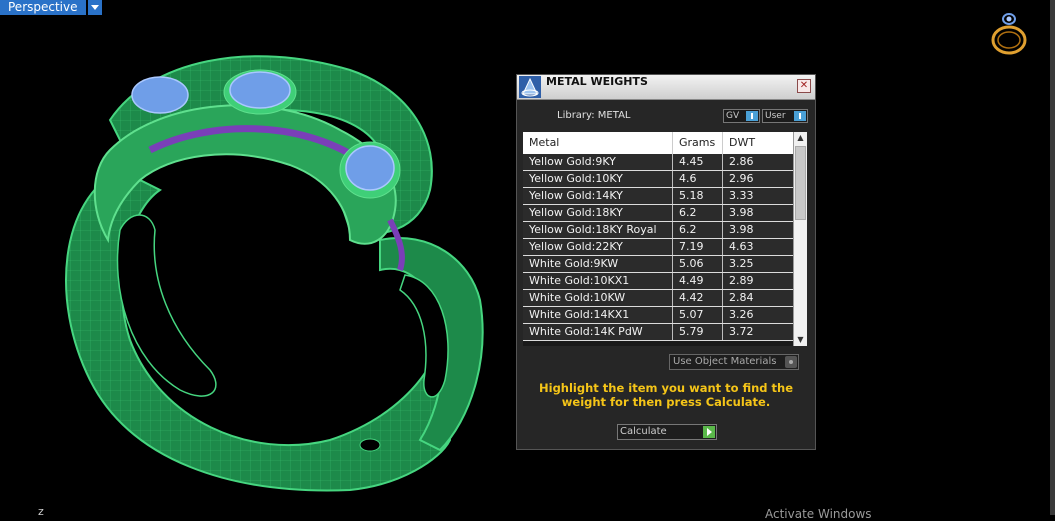  I want to click on cell-dwt: 2.89, so click(761, 281).